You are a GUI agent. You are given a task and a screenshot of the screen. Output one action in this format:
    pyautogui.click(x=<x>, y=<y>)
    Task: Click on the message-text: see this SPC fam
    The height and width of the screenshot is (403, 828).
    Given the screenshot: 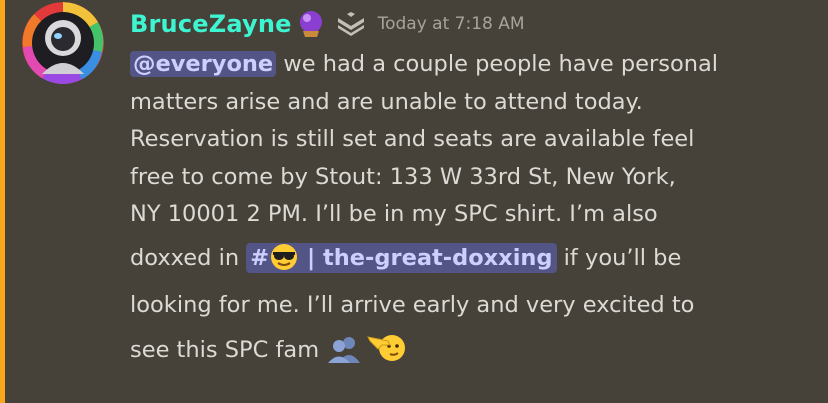 What is the action you would take?
    pyautogui.click(x=228, y=349)
    